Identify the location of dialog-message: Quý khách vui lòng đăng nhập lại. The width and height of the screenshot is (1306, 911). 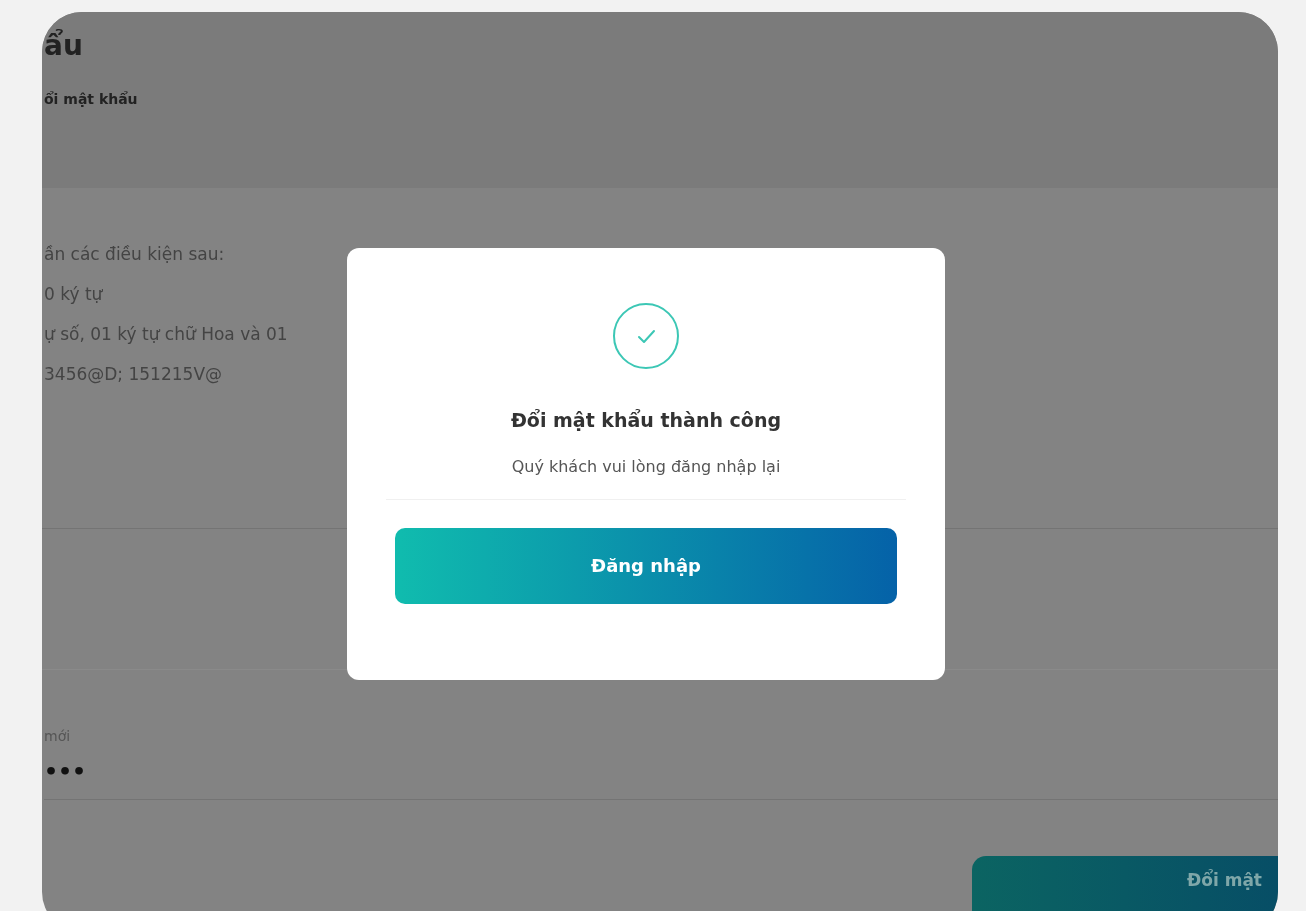
(646, 466).